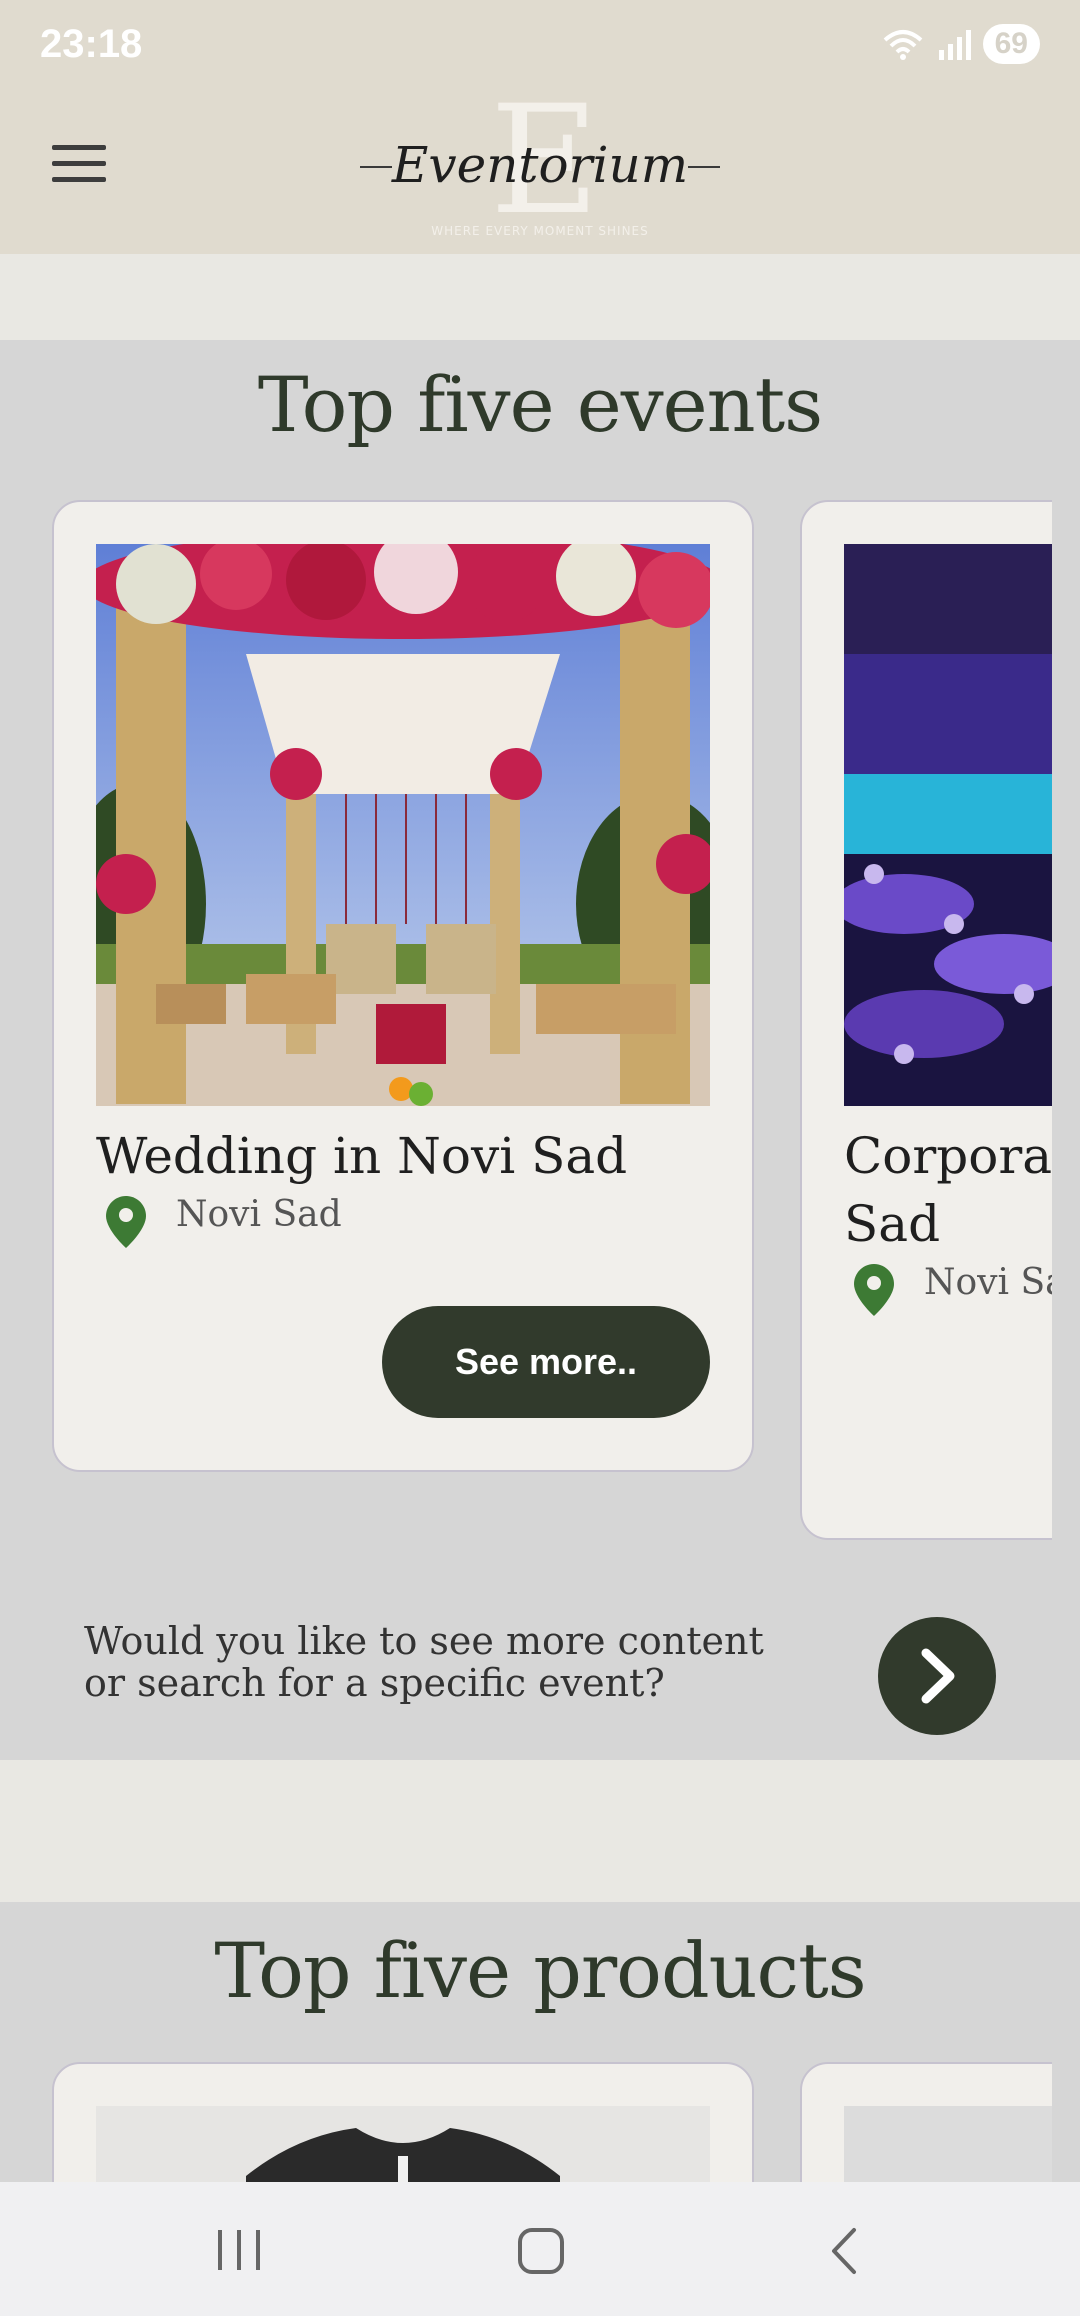 The image size is (1080, 2316). I want to click on event-image-wedding, so click(403, 825).